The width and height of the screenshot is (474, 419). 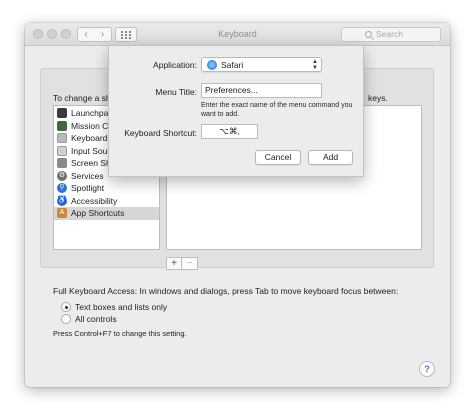 What do you see at coordinates (121, 307) in the screenshot?
I see `radio-label: Text boxes and lists only` at bounding box center [121, 307].